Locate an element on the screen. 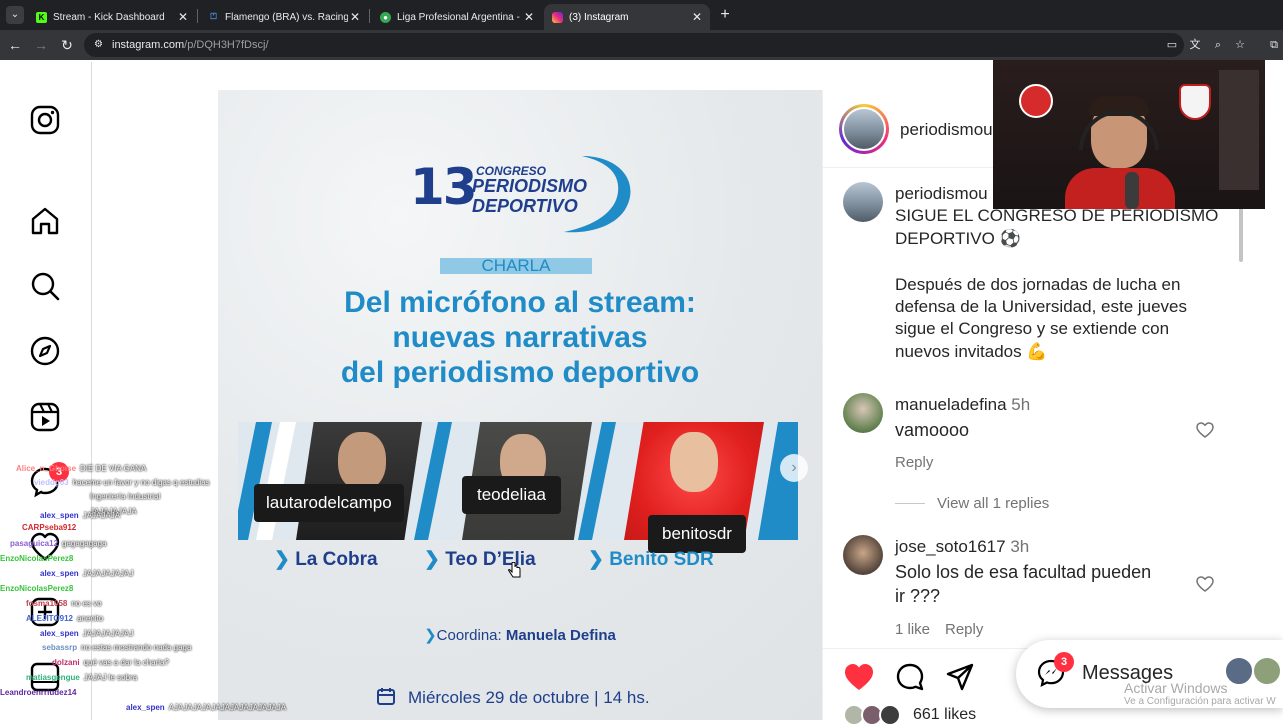  chat-text: haceme un favor y no digas q estudias is located at coordinates (141, 482).